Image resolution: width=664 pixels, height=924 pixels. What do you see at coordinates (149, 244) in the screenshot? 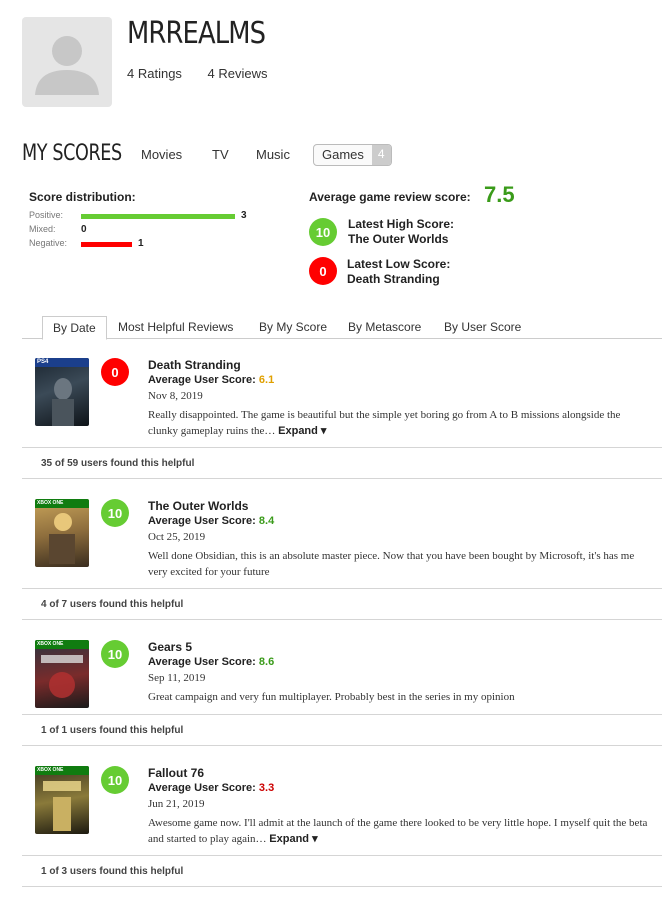
I see `distribution-negative: Negative: 1` at bounding box center [149, 244].